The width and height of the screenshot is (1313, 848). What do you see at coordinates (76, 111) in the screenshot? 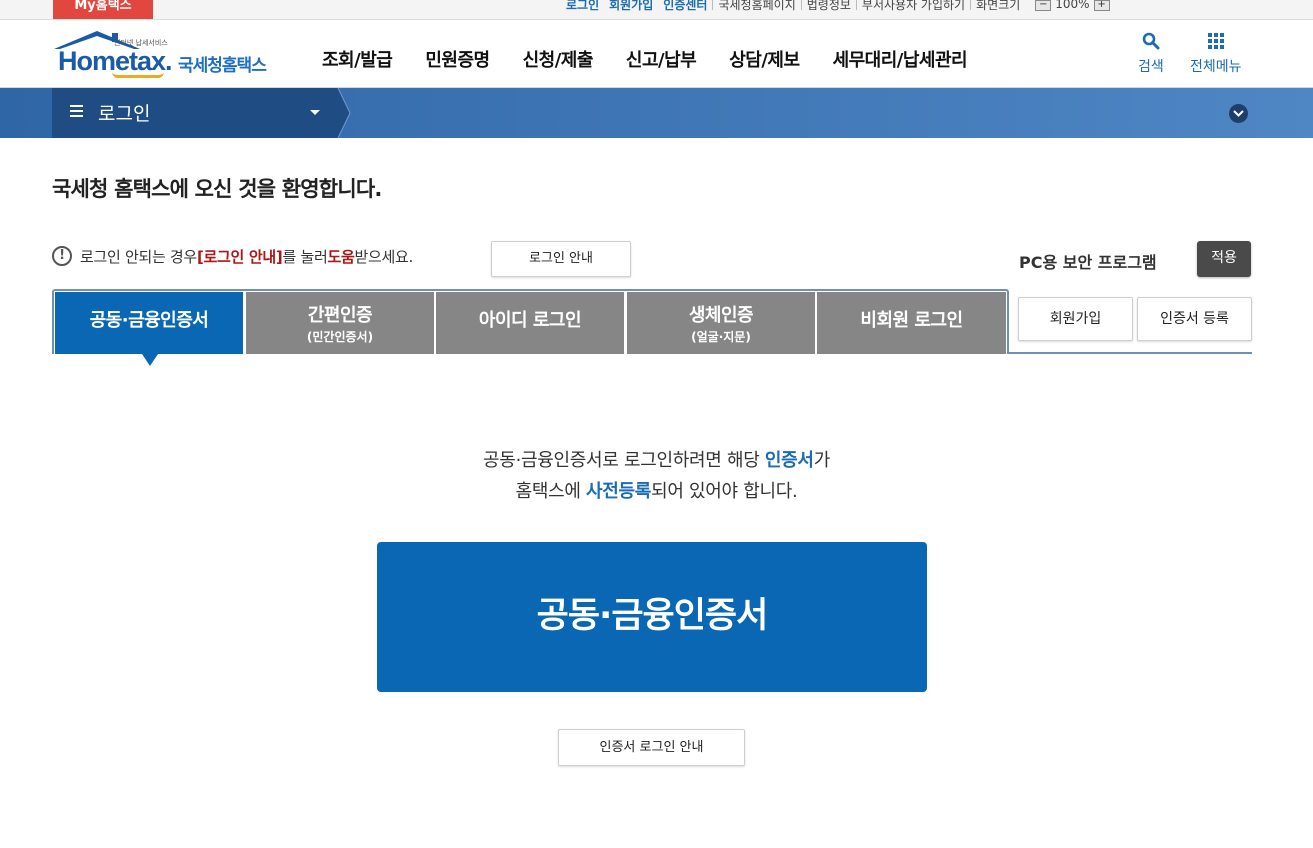
I see `hamburger-icon` at bounding box center [76, 111].